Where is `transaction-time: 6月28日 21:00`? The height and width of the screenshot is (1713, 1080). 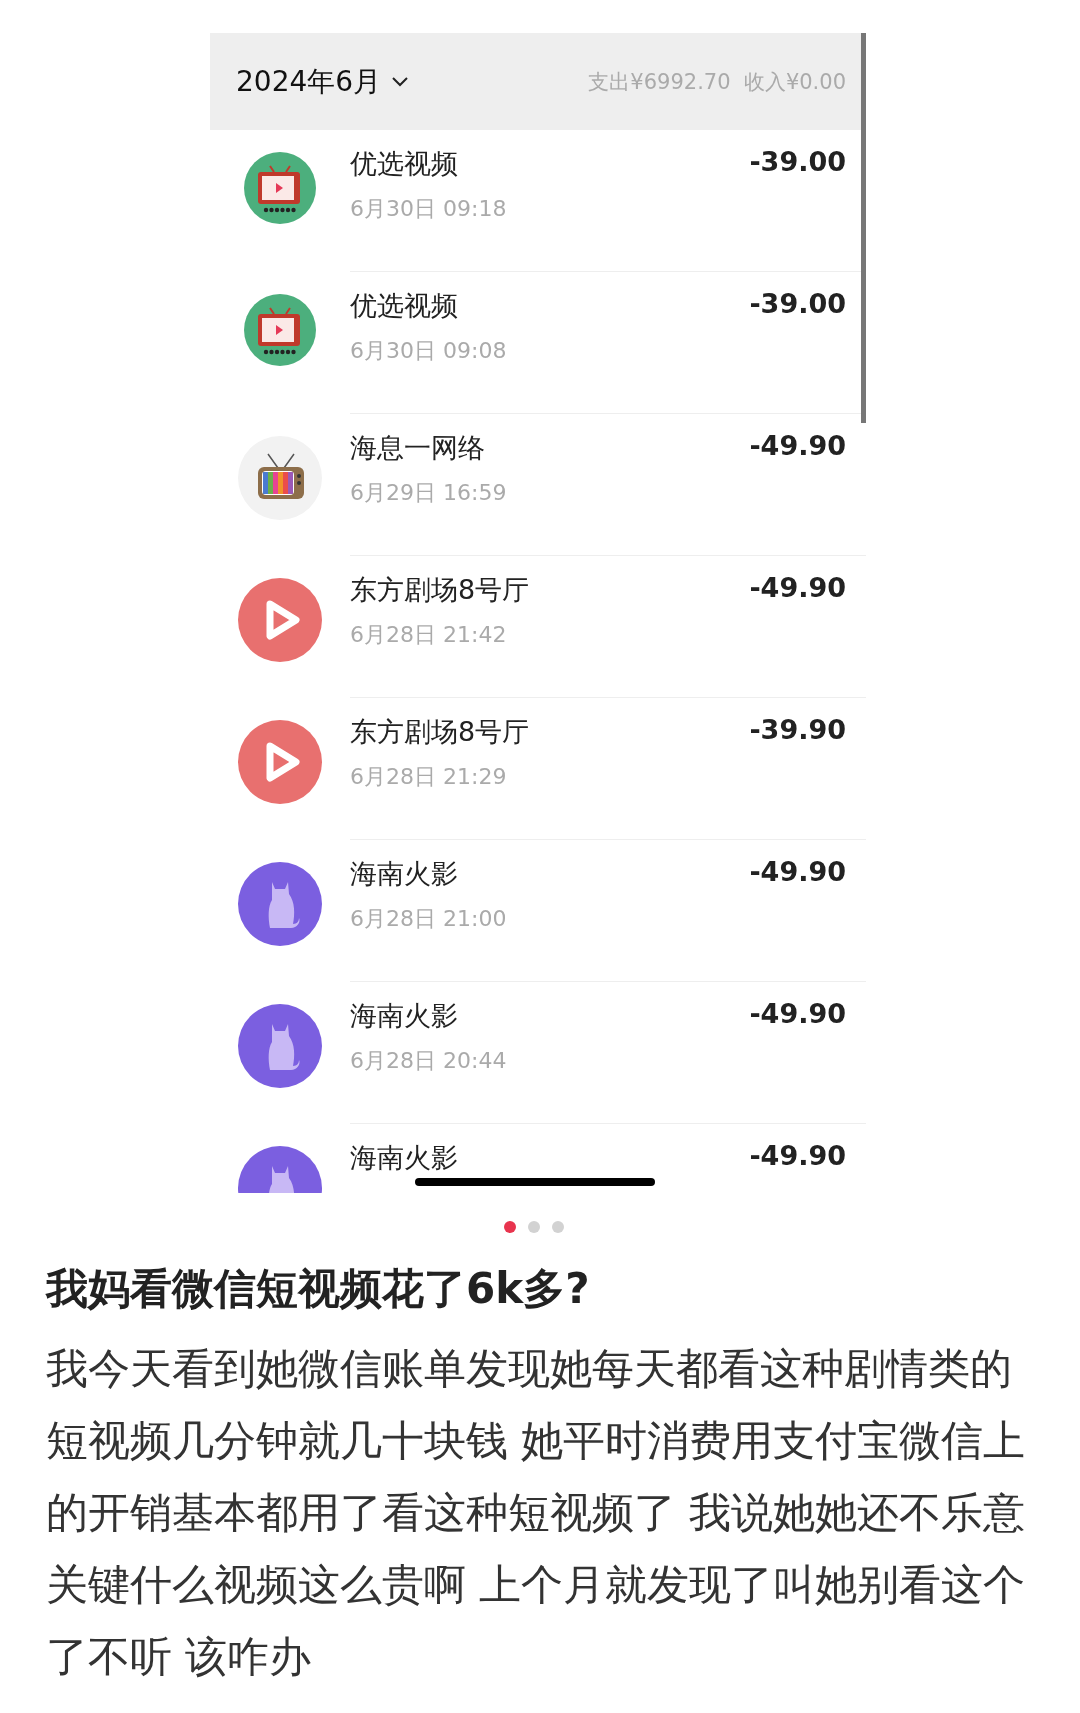
transaction-time: 6月28日 21:00 is located at coordinates (428, 919).